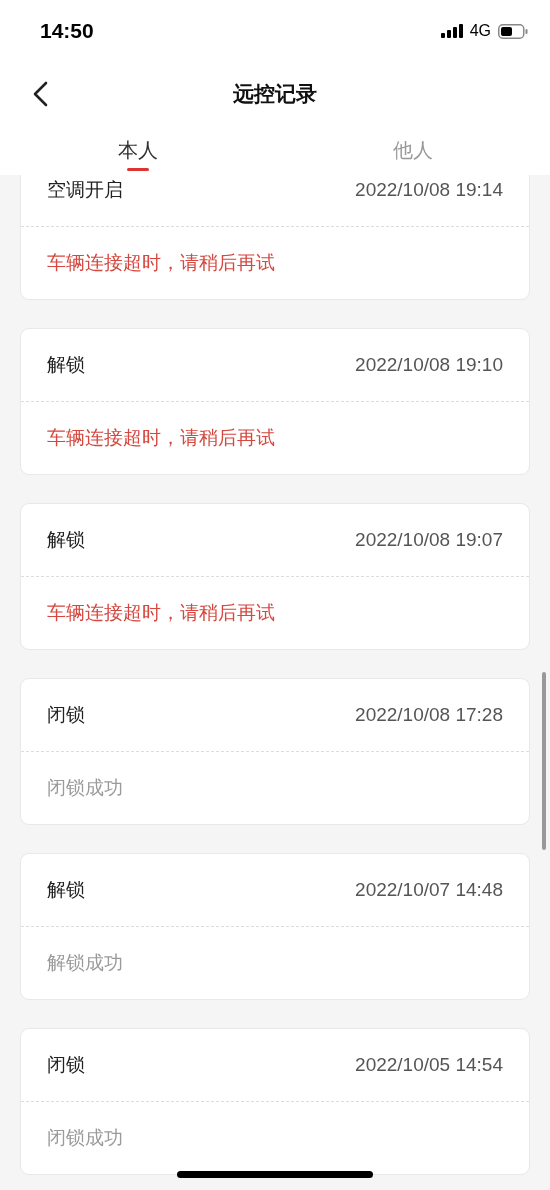 The width and height of the screenshot is (550, 1190). Describe the element at coordinates (429, 540) in the screenshot. I see `record-time: 2022/10/08 19:07` at that location.